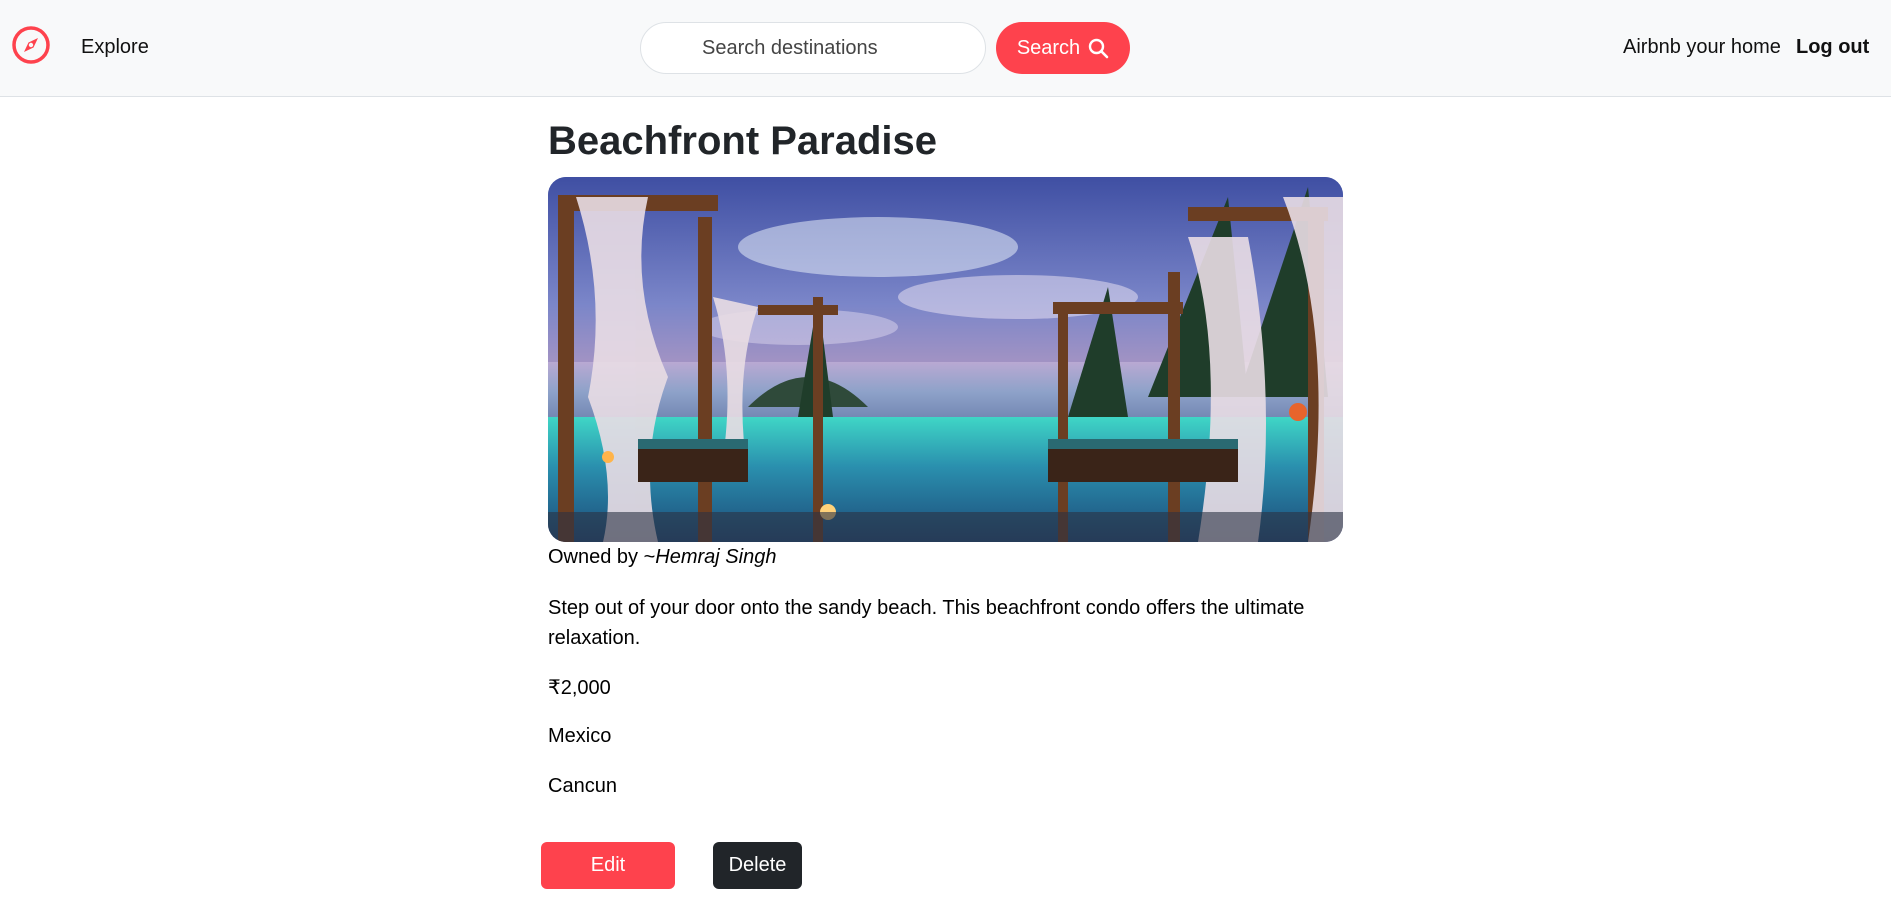  What do you see at coordinates (579, 688) in the screenshot?
I see `listing-price: ₹2,000` at bounding box center [579, 688].